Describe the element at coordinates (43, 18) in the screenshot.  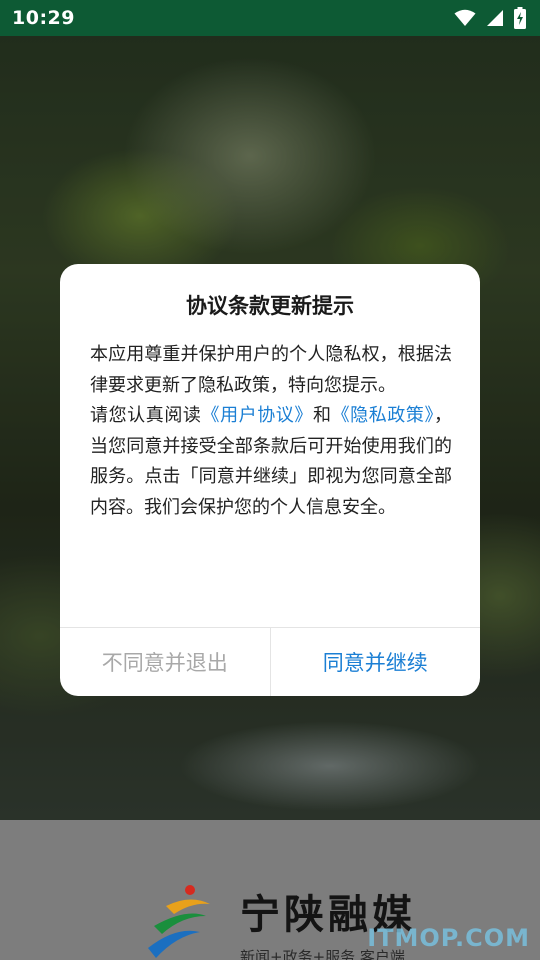
I see `status-time: 10:29` at that location.